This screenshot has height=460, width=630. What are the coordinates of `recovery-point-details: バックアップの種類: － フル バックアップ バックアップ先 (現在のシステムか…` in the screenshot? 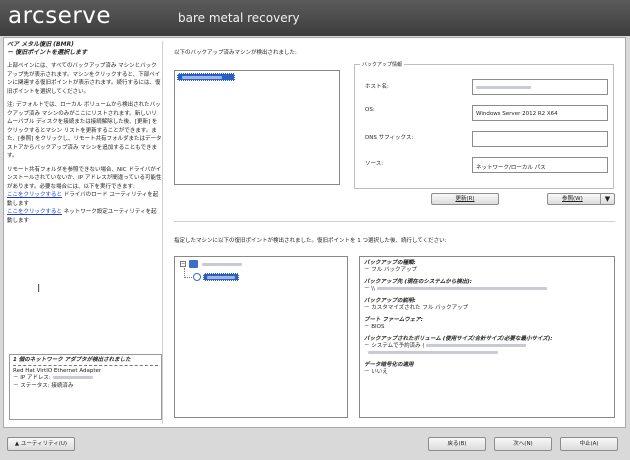 It's located at (487, 337).